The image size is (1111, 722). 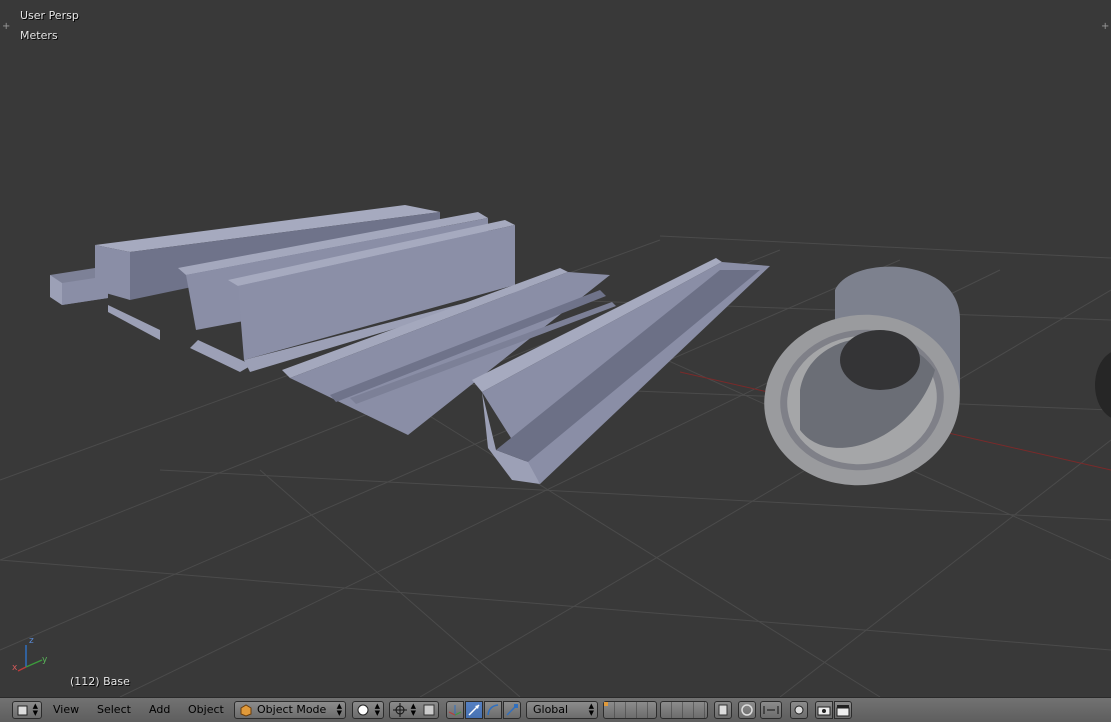 I want to click on active-layer-dot-icon, so click(x=606, y=704).